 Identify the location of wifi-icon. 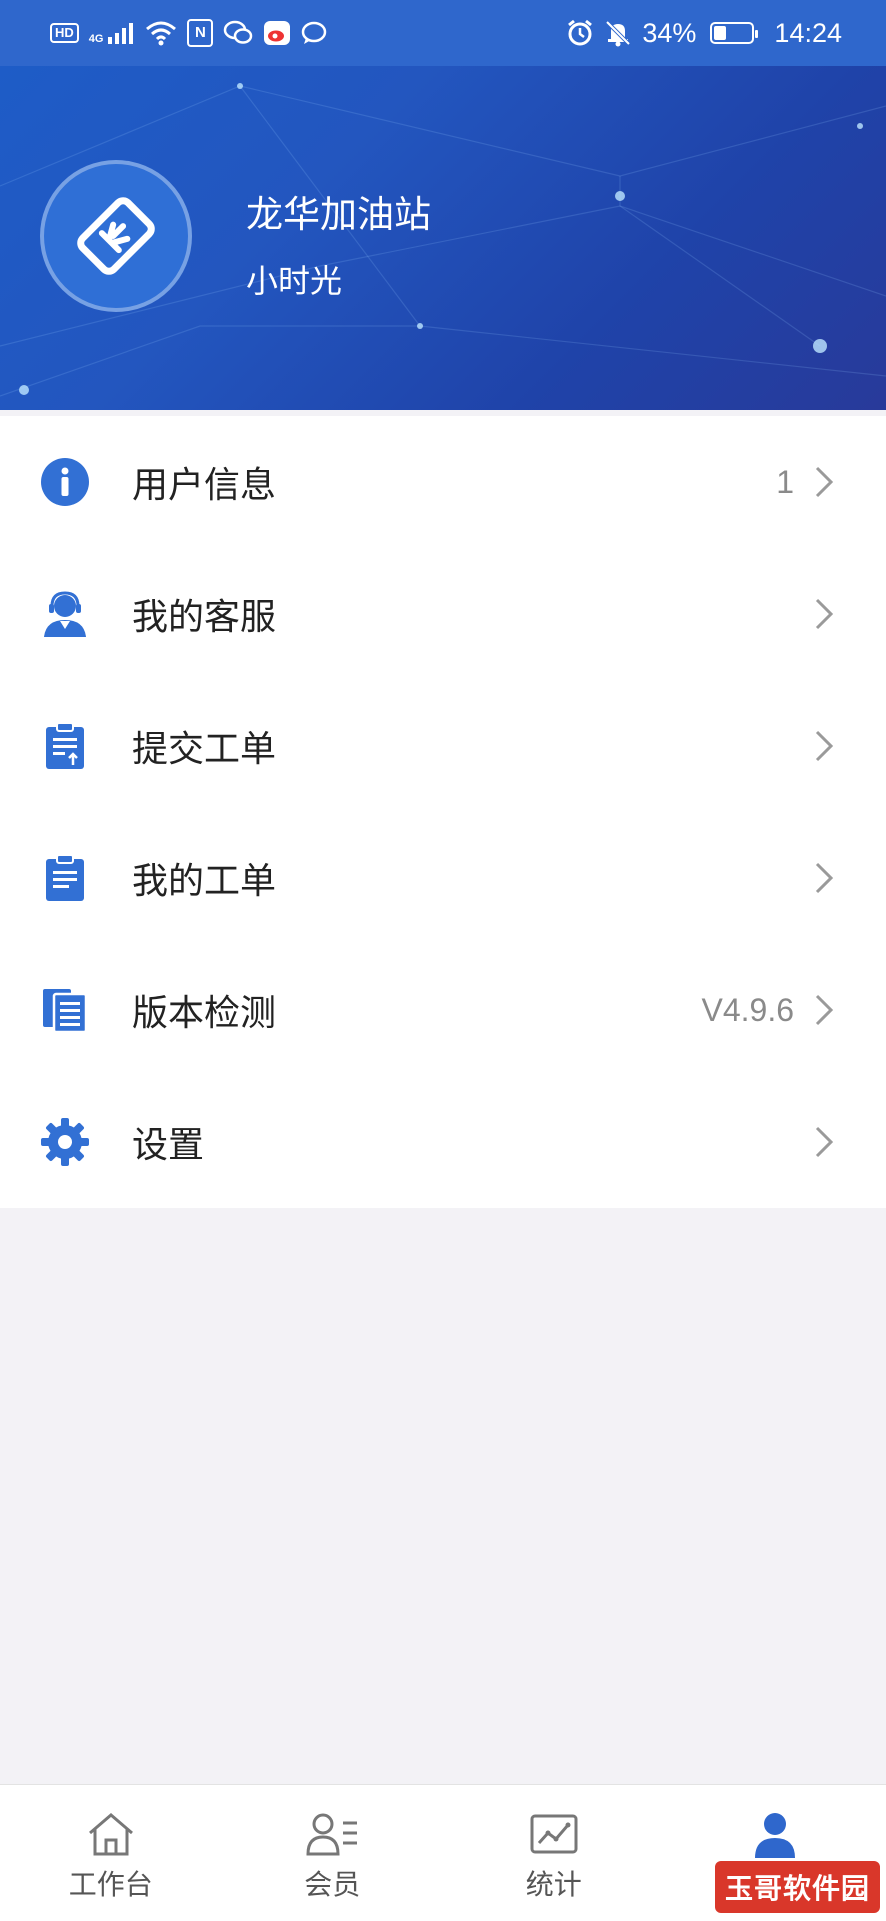
(161, 33).